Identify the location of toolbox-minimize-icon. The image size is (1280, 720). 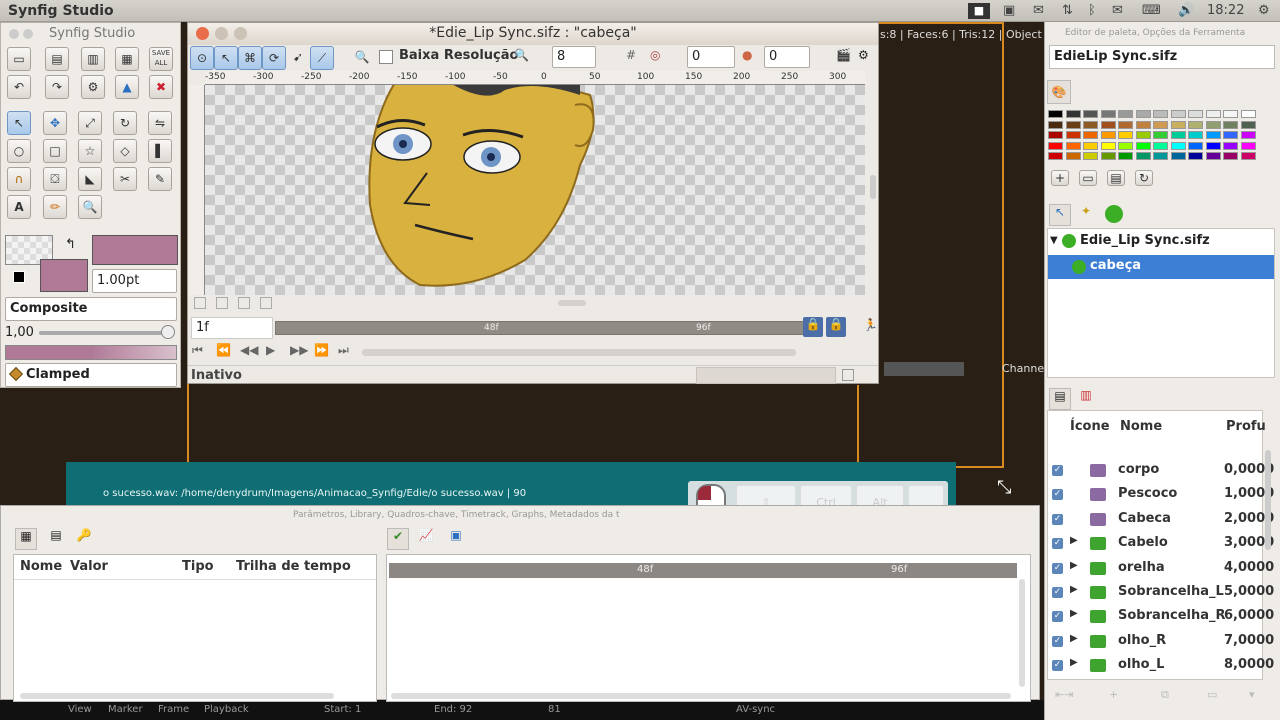
(28, 34).